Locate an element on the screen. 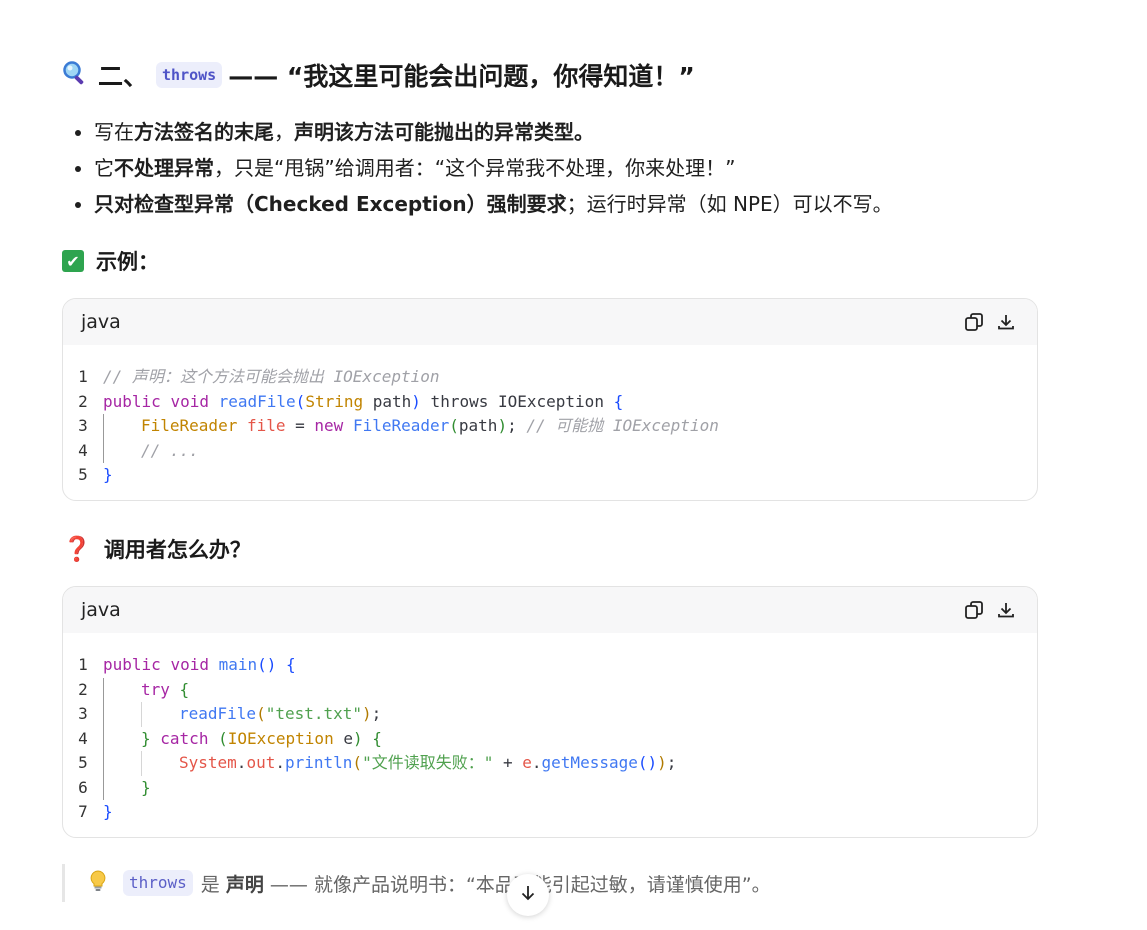 This screenshot has height=930, width=1147. code-line: 5 } is located at coordinates (550, 475).